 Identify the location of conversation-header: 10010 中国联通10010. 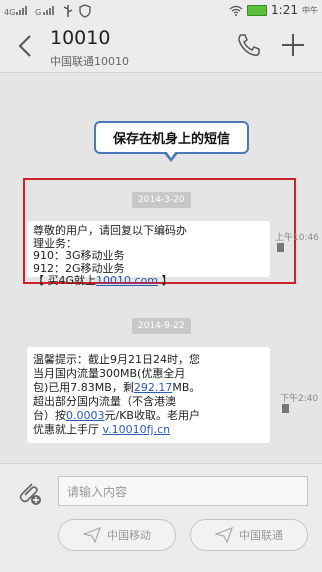
(161, 47).